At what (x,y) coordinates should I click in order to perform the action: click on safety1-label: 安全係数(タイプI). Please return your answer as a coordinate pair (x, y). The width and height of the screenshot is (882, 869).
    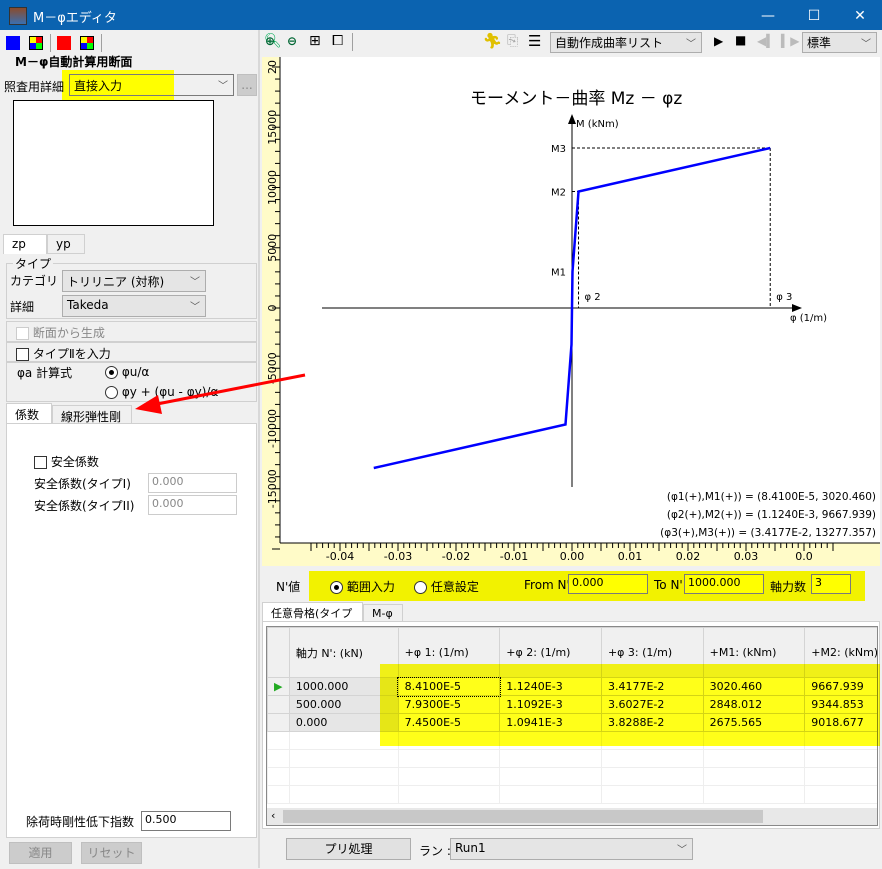
    Looking at the image, I should click on (82, 484).